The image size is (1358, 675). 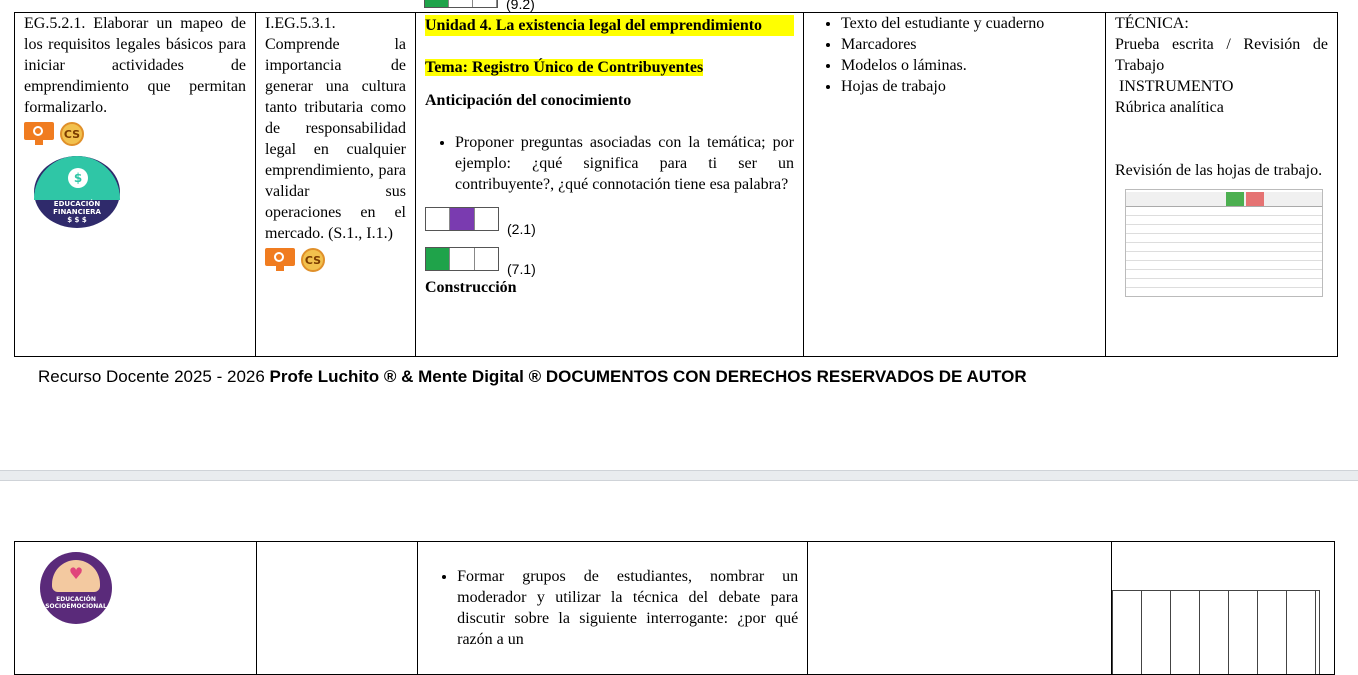 What do you see at coordinates (528, 100) in the screenshot?
I see `anticipacion-title: Anticipación del conocimiento` at bounding box center [528, 100].